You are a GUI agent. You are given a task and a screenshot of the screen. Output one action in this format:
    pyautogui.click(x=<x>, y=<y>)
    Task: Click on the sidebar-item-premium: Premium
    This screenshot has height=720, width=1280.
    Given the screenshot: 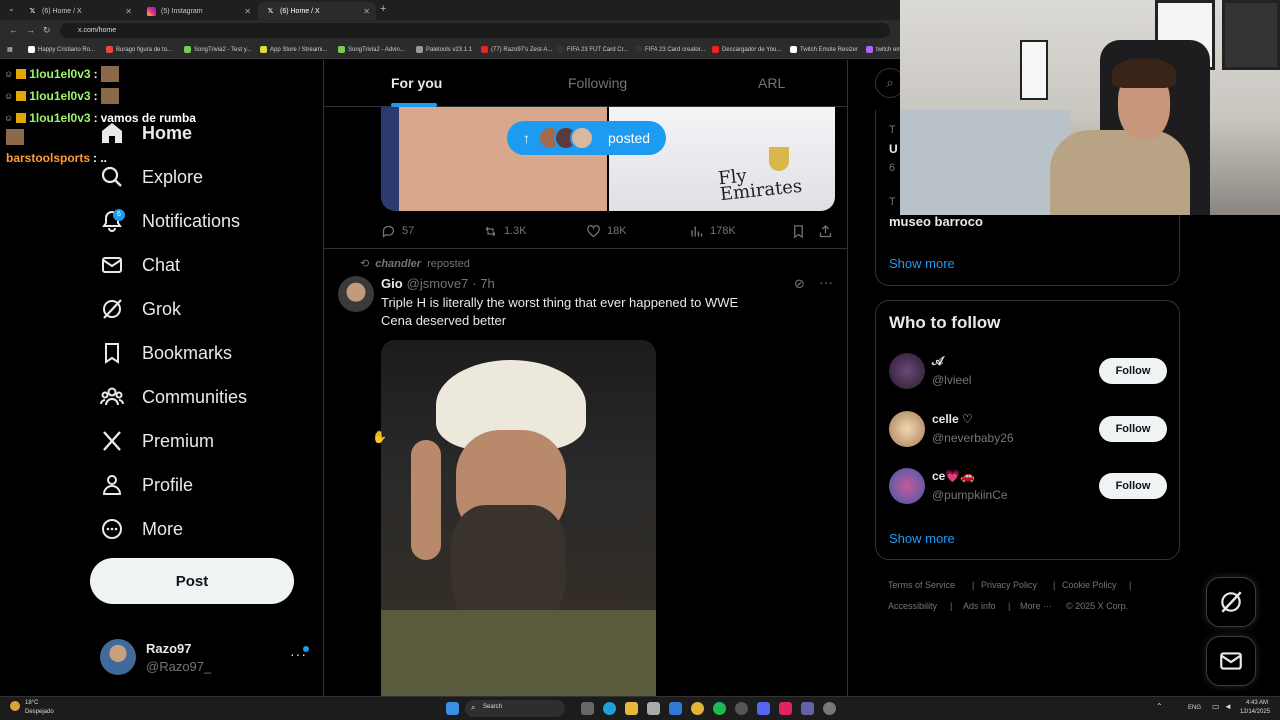 What is the action you would take?
    pyautogui.click(x=157, y=441)
    